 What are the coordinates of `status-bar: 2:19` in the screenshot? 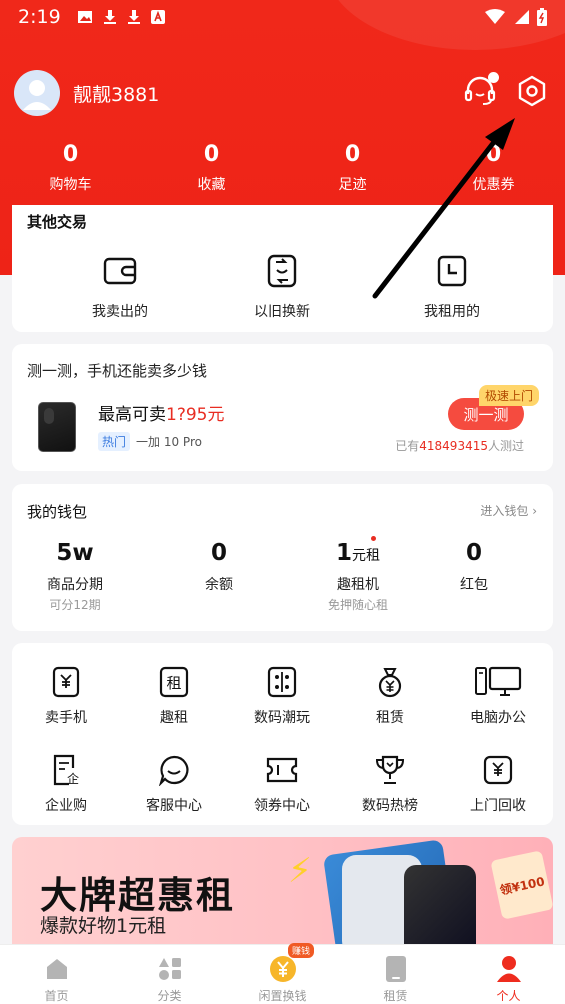 It's located at (282, 17).